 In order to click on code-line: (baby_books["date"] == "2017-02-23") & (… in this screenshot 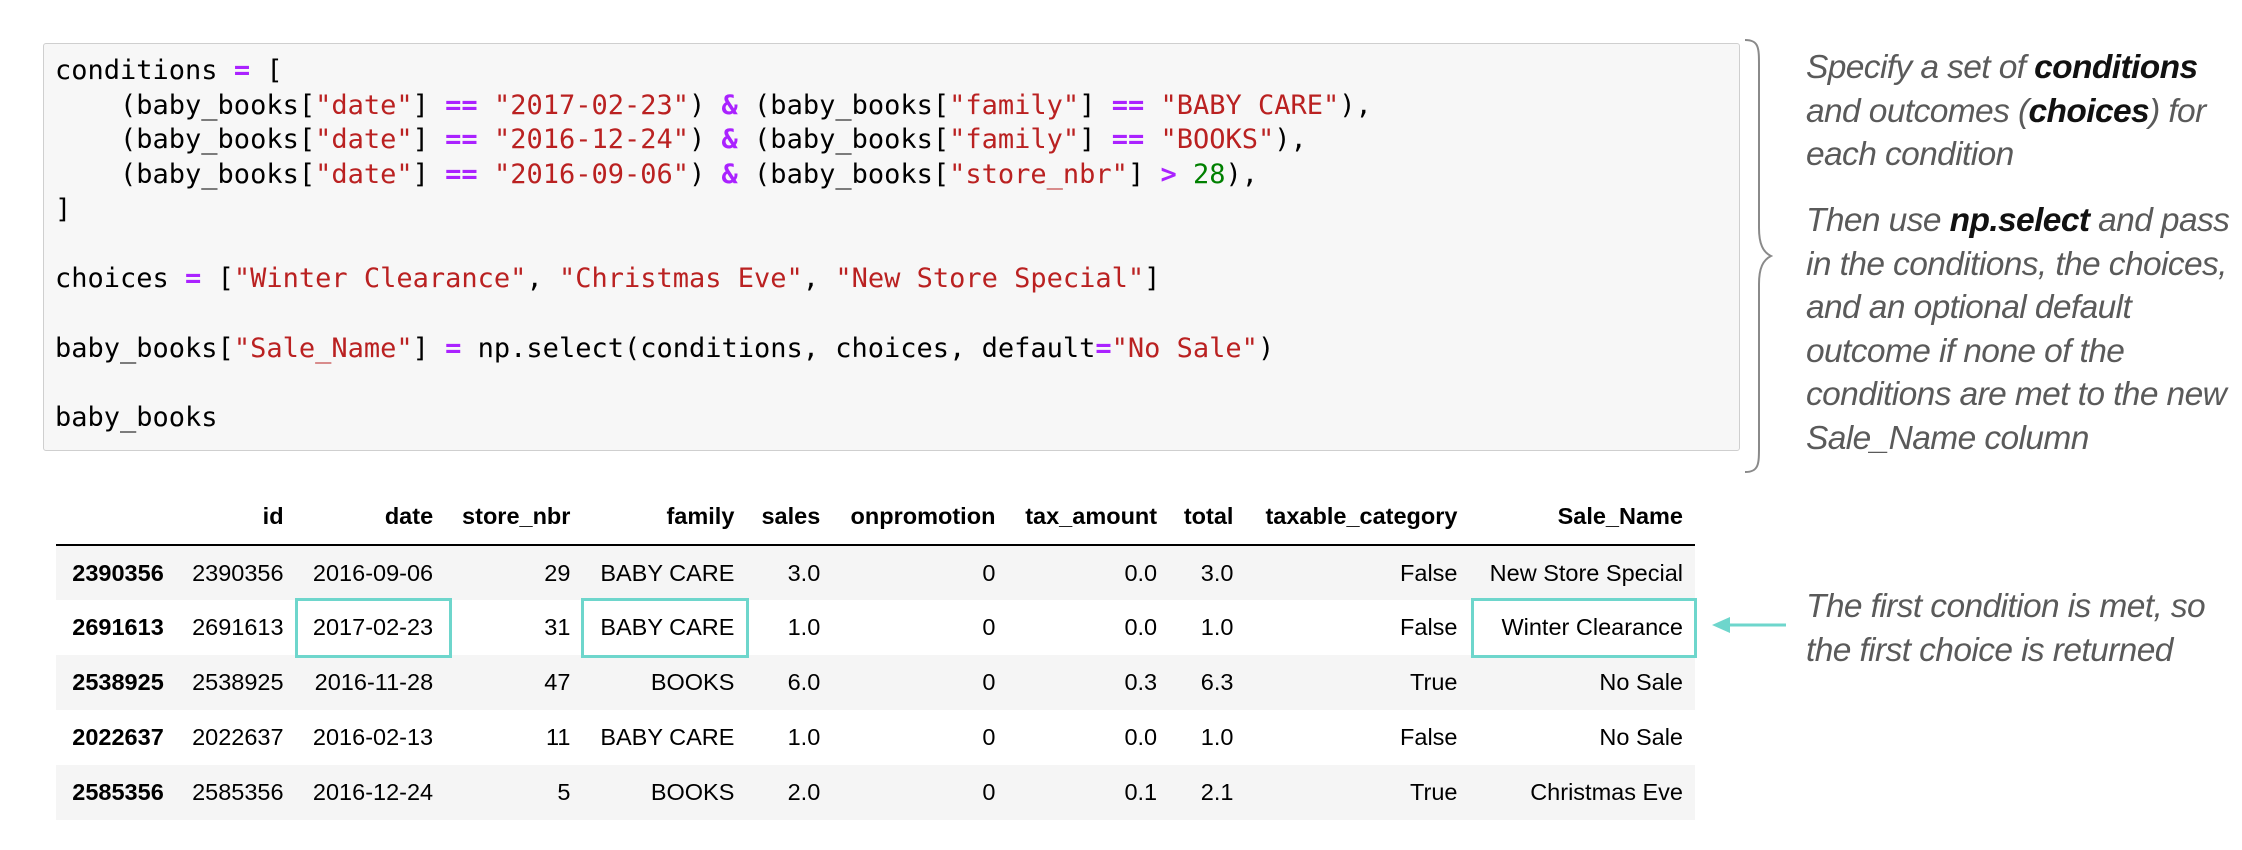, I will do `click(713, 106)`.